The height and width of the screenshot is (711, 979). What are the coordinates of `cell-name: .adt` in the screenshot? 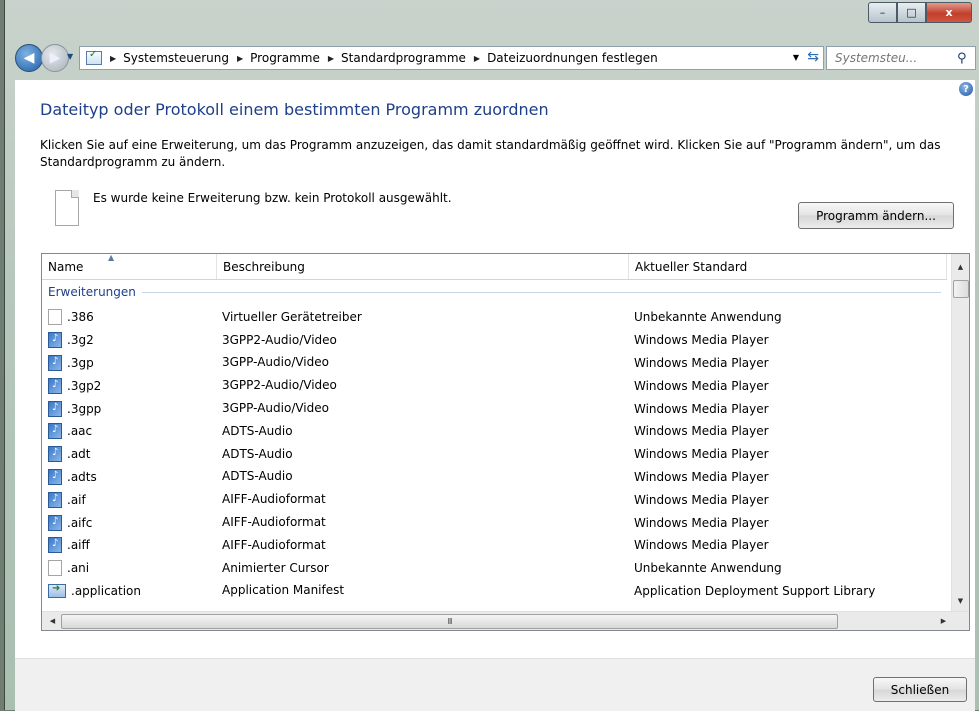 It's located at (69, 454).